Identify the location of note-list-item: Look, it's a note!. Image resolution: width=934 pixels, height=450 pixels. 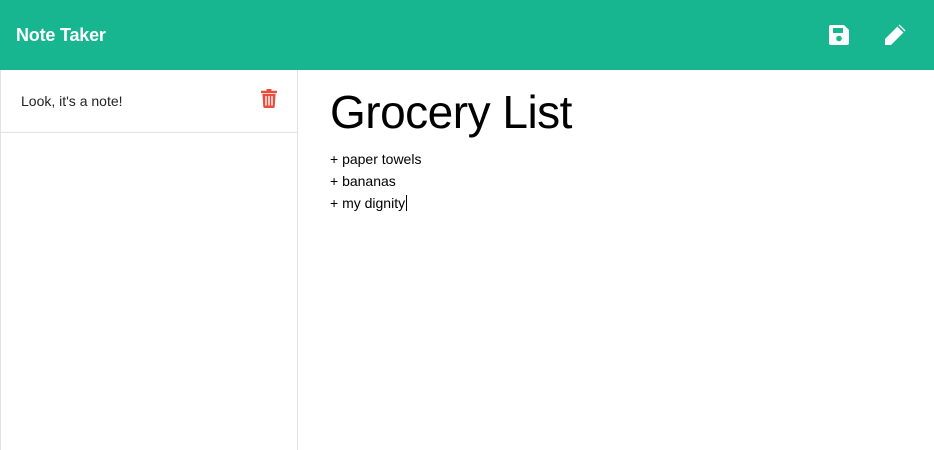
(149, 101).